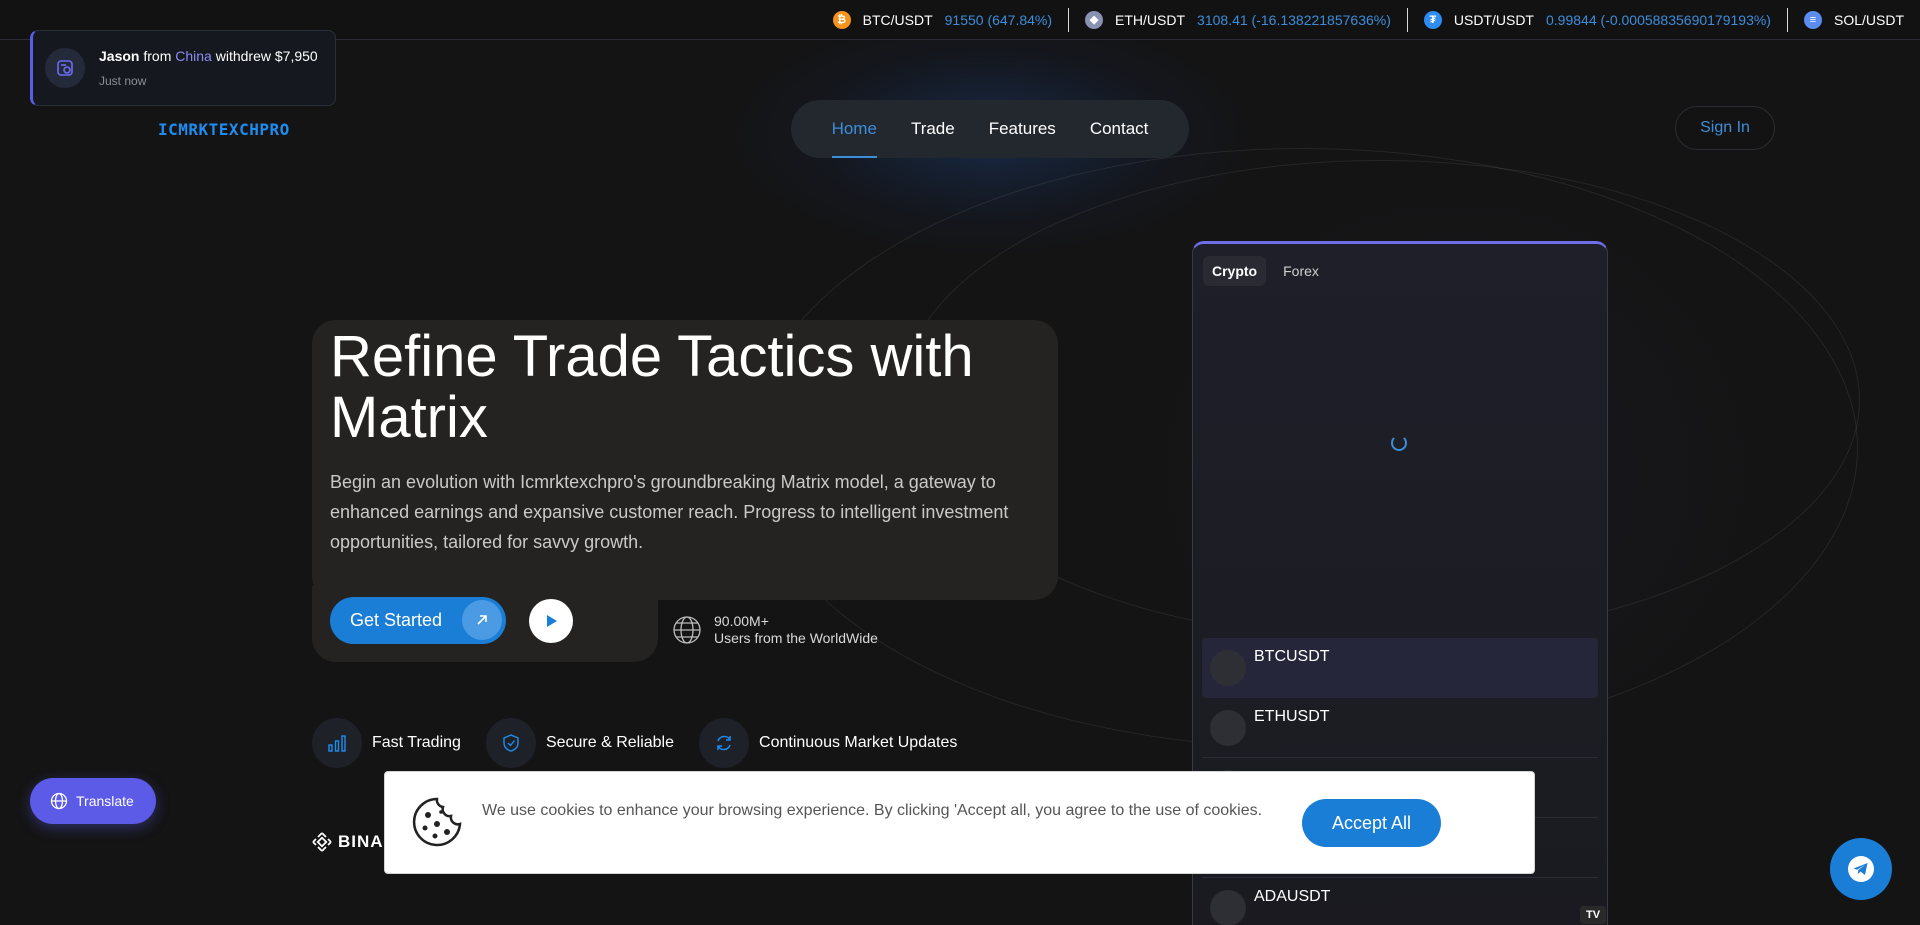 Image resolution: width=1920 pixels, height=925 pixels. I want to click on nav-link-trade: Trade, so click(933, 129).